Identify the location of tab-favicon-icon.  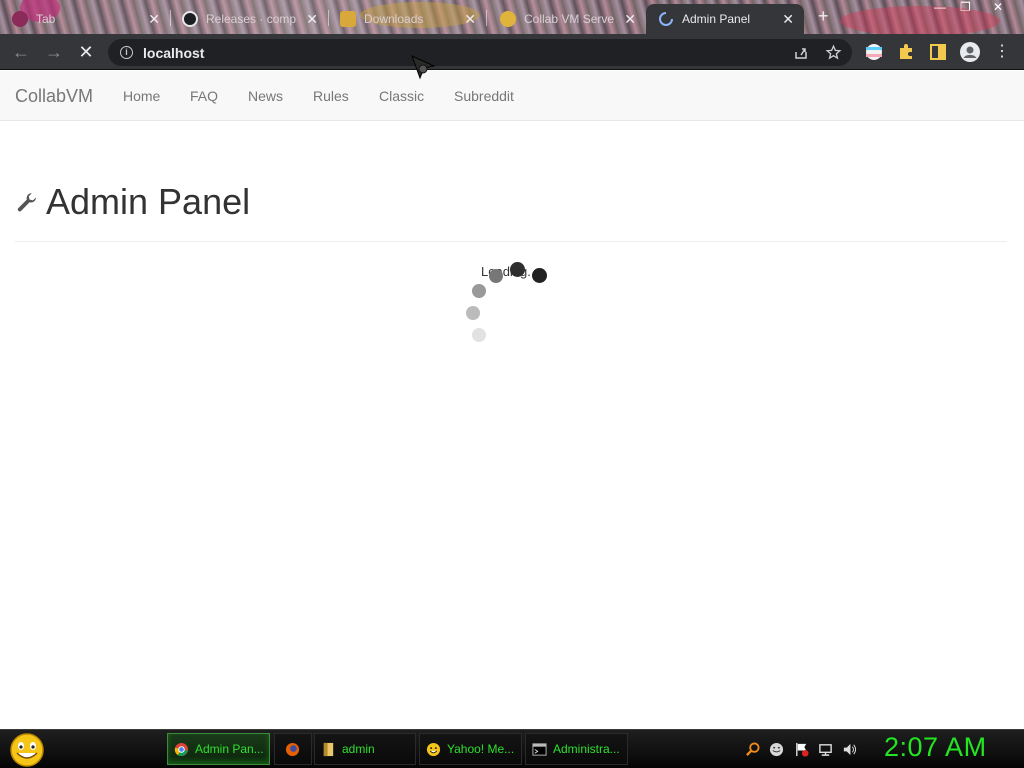
(20, 19).